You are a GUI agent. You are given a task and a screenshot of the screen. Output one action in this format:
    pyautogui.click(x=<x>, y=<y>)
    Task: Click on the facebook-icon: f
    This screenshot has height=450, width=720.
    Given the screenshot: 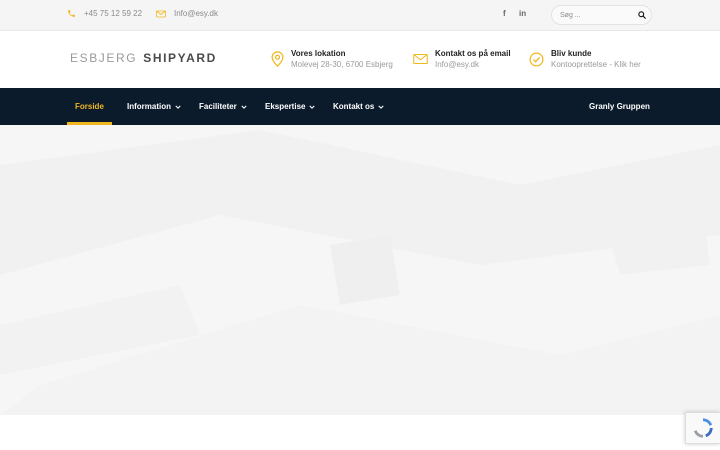 What is the action you would take?
    pyautogui.click(x=504, y=13)
    